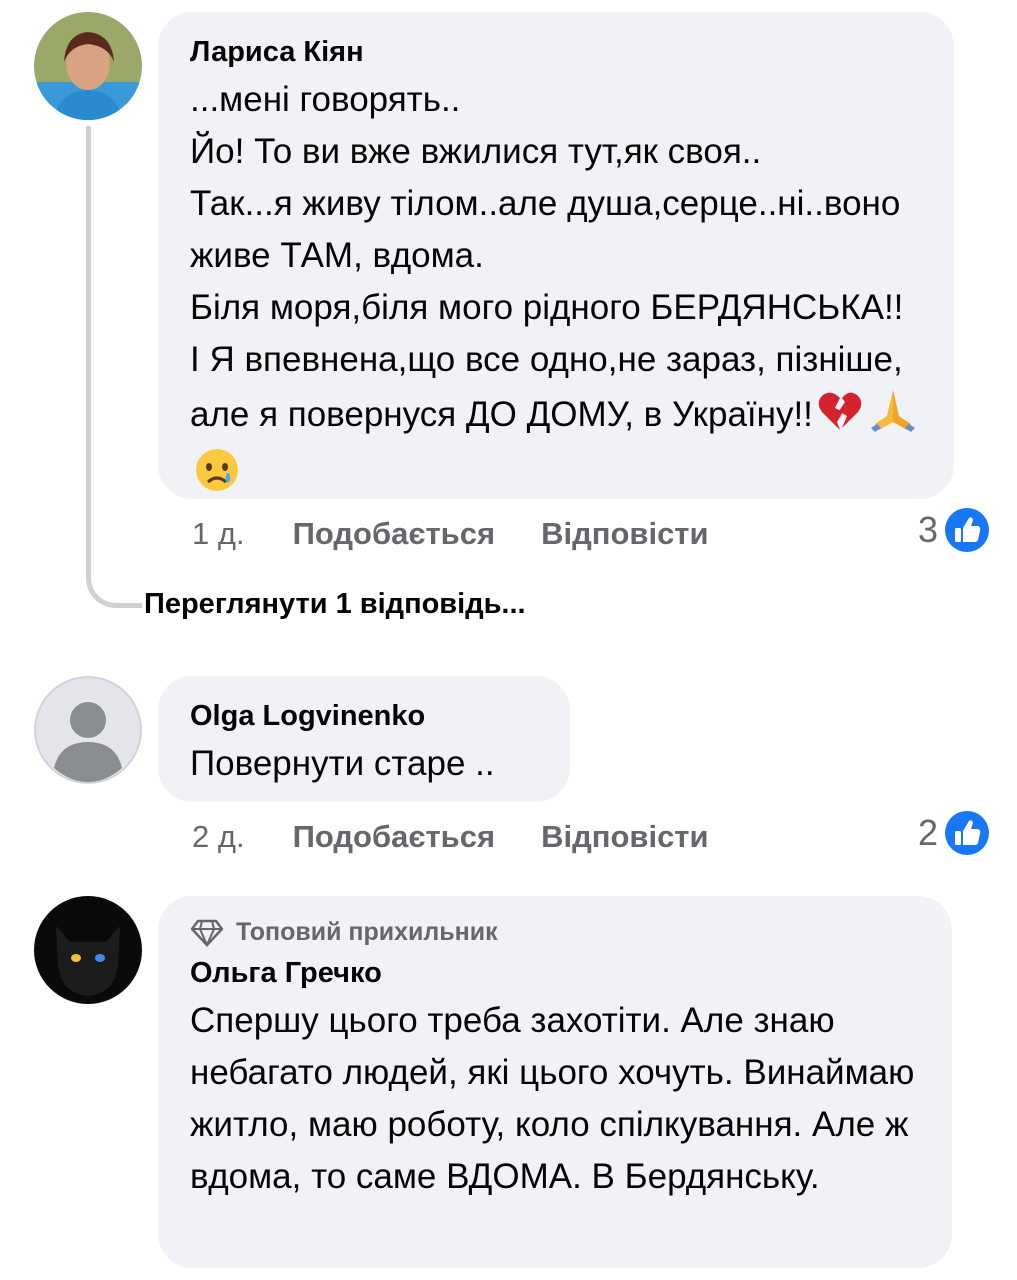  Describe the element at coordinates (893, 416) in the screenshot. I see `pray-icon` at that location.